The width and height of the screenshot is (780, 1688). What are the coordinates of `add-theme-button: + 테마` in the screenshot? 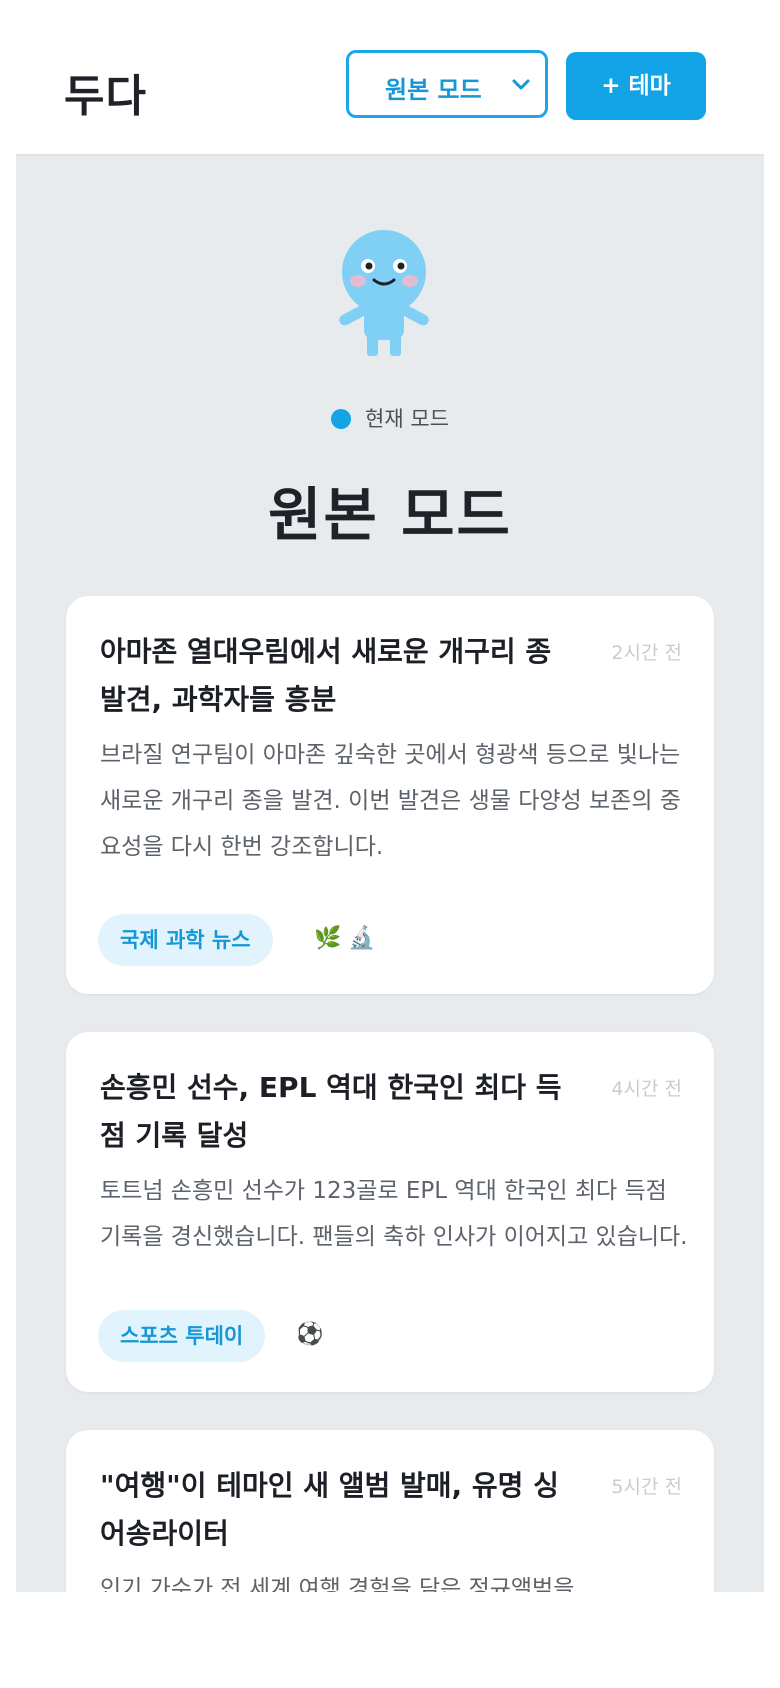 It's located at (636, 86).